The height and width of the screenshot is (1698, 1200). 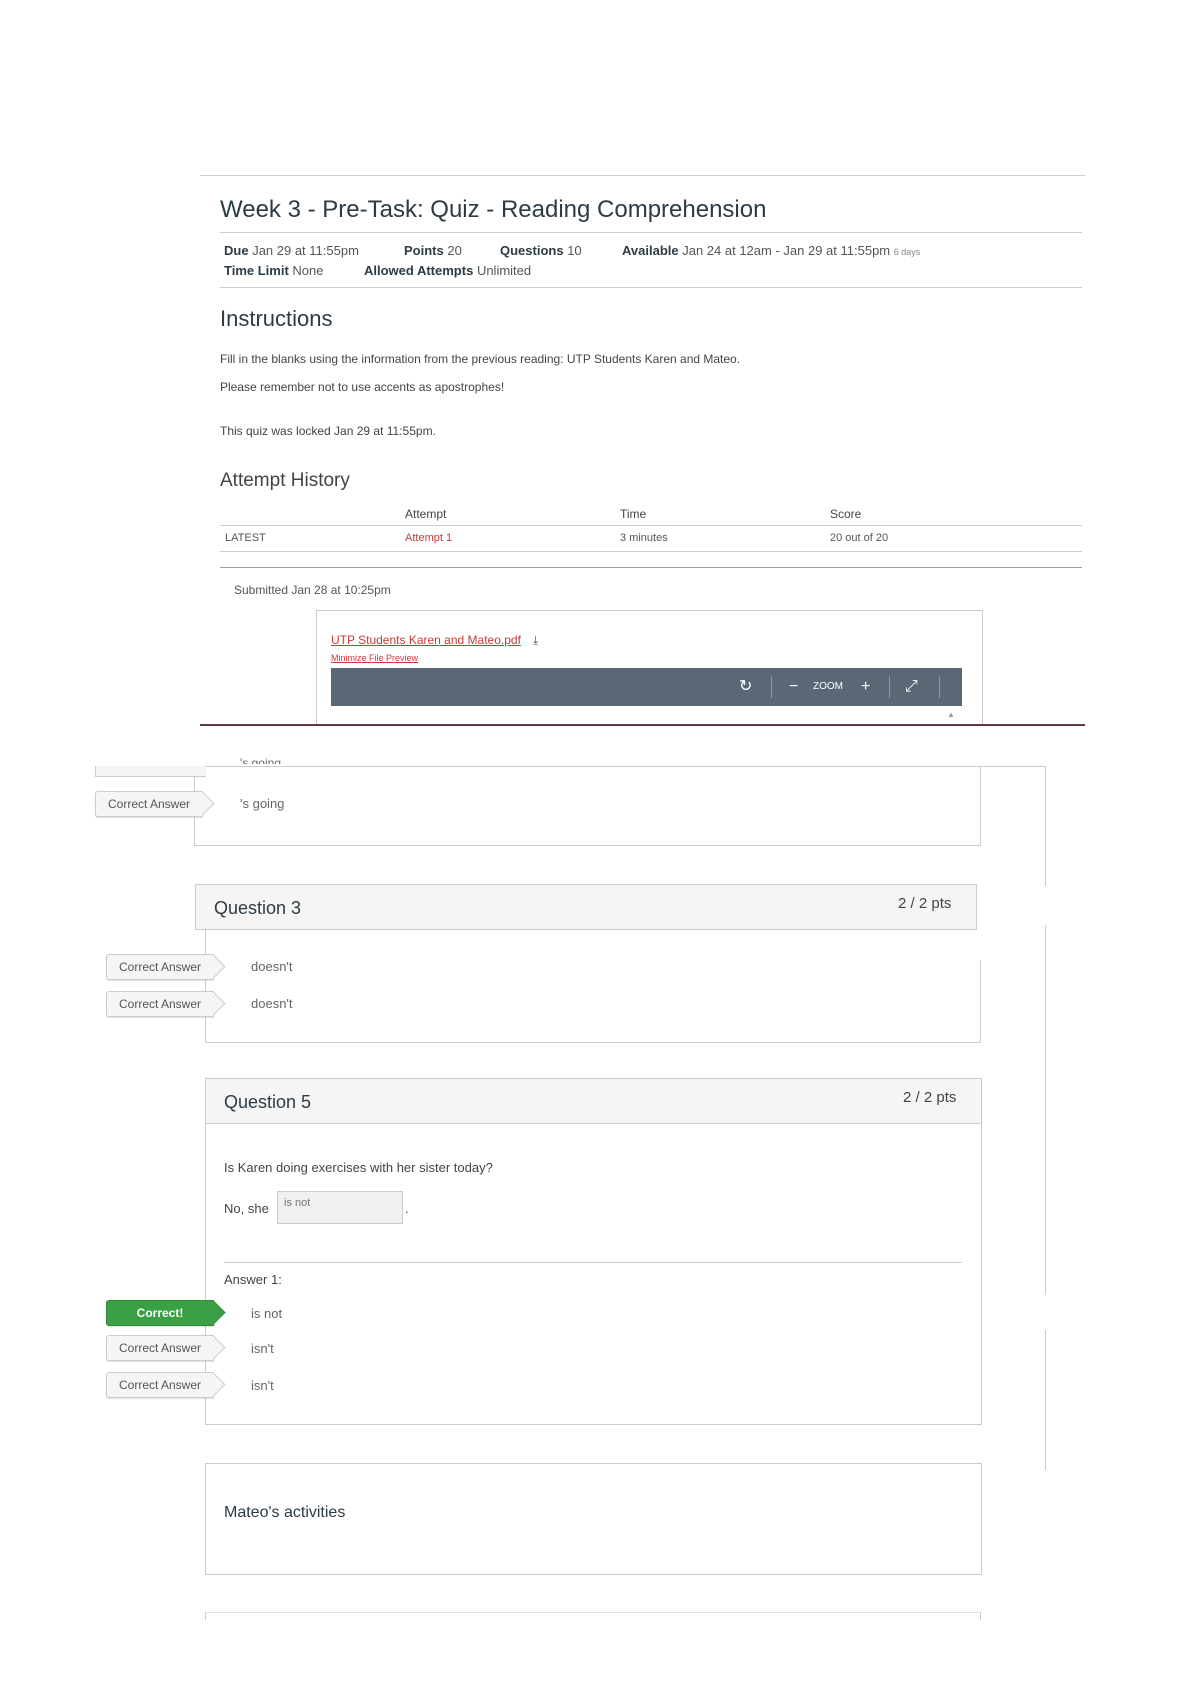 What do you see at coordinates (424, 250) in the screenshot?
I see `points-label: Points` at bounding box center [424, 250].